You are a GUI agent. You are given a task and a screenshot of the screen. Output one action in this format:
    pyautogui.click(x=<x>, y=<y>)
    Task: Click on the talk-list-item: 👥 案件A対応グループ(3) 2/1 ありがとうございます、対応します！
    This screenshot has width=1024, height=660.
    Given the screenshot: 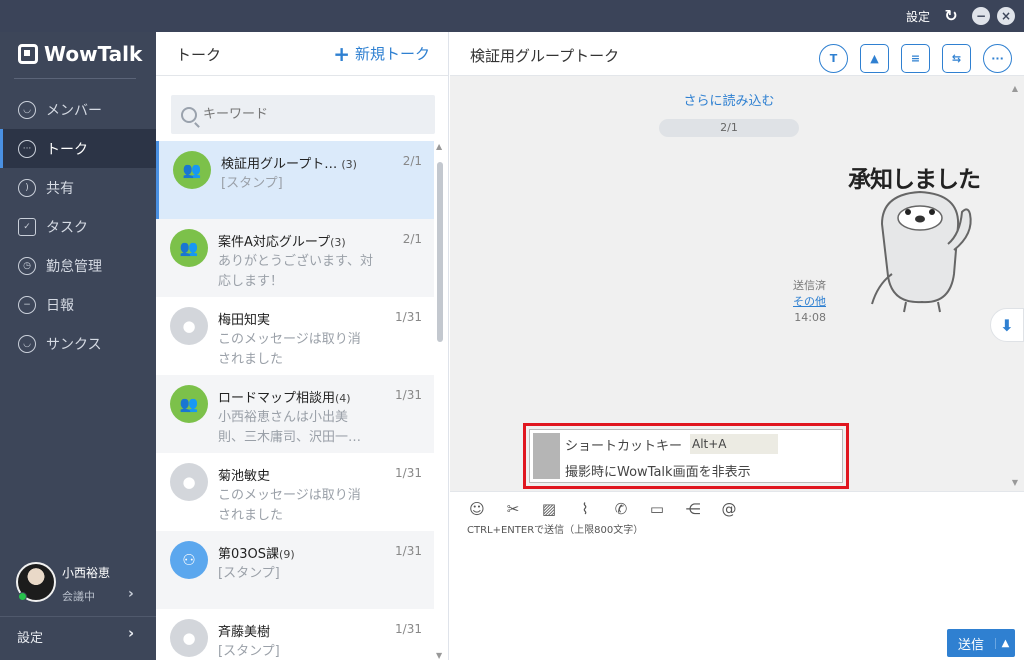 What is the action you would take?
    pyautogui.click(x=295, y=258)
    